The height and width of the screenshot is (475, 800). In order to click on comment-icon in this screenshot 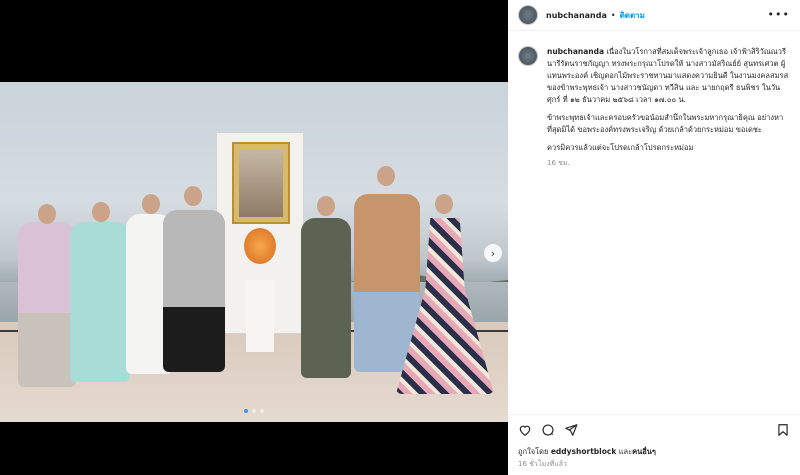, I will do `click(548, 430)`.